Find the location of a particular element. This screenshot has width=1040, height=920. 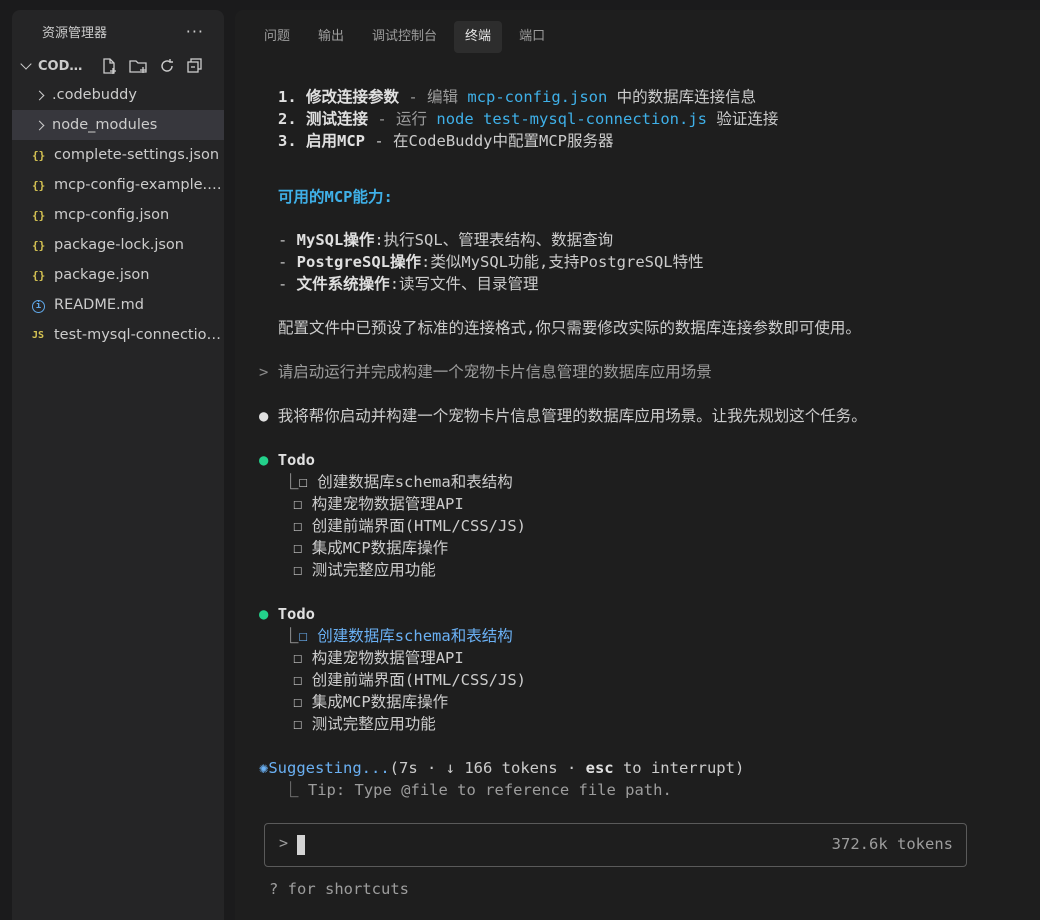

token-count: 372.6k tokens is located at coordinates (892, 844).